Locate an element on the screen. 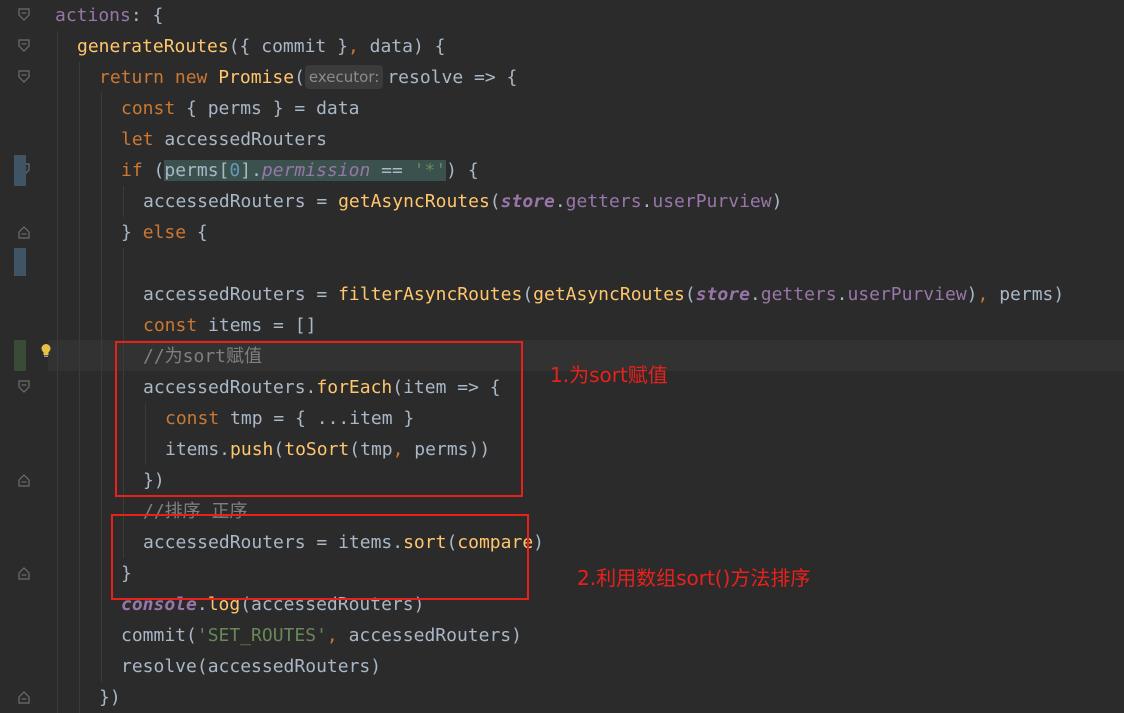 Image resolution: width=1124 pixels, height=713 pixels. code-token: '*' is located at coordinates (430, 170).